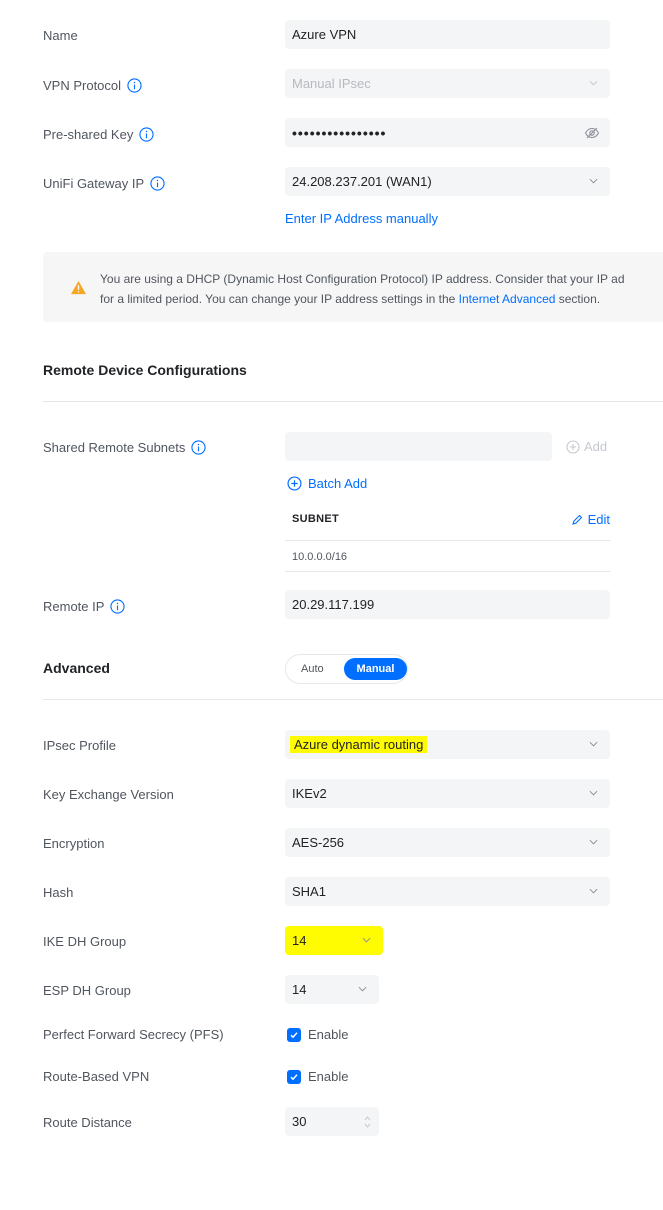  Describe the element at coordinates (367, 1122) in the screenshot. I see `stepper-icon` at that location.